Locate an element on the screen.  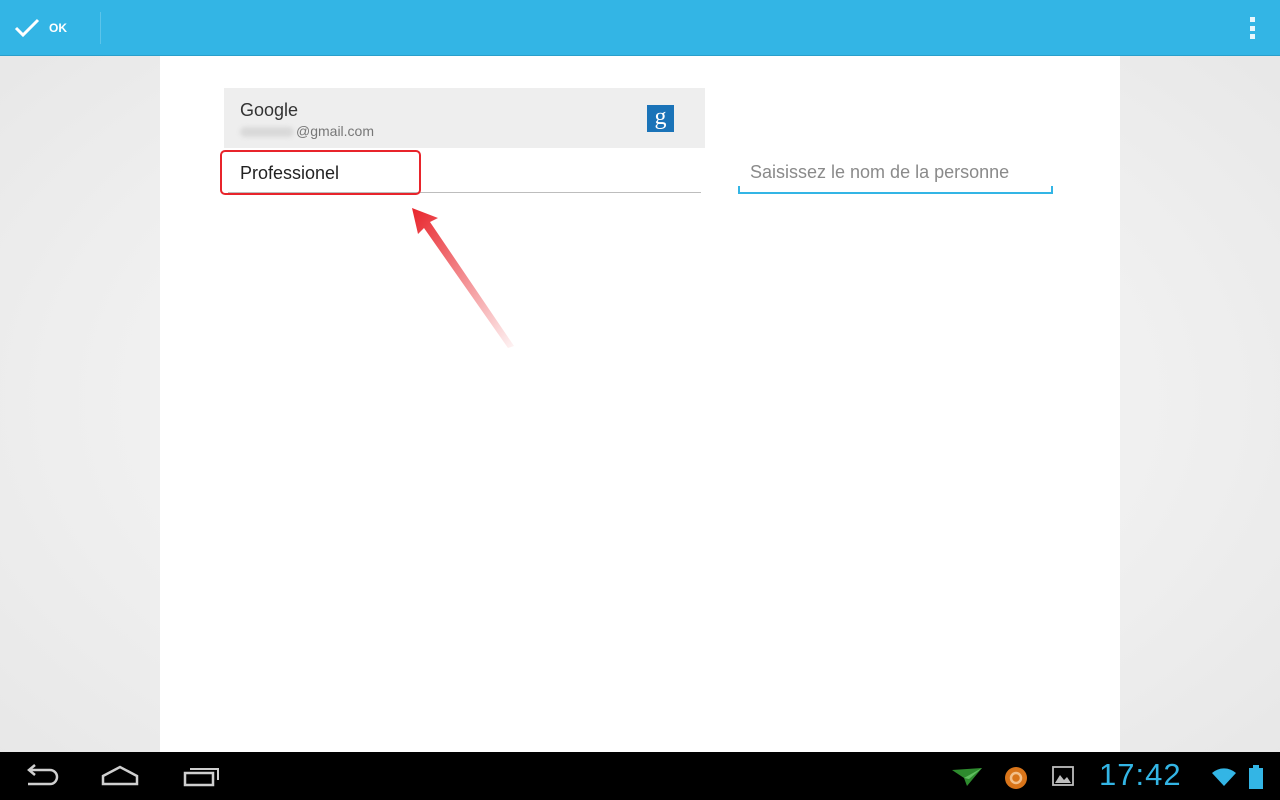
recent-apps-icon is located at coordinates (202, 776).